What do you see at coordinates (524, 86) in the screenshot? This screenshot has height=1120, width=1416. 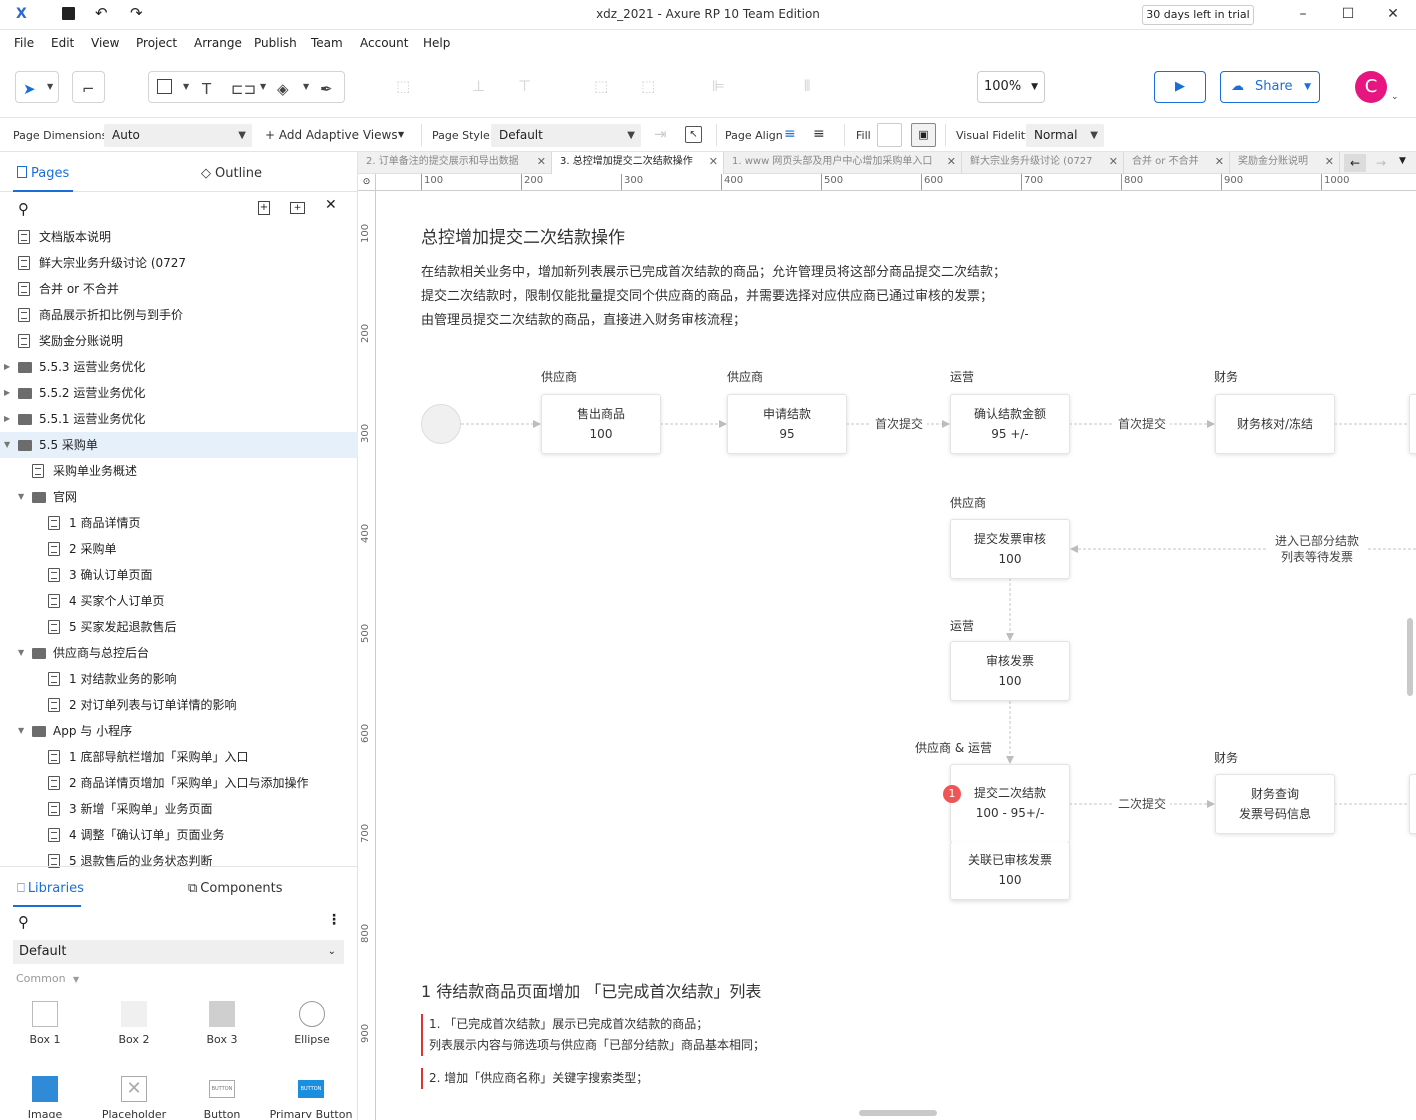 I see `align-top-icon: ⊤` at bounding box center [524, 86].